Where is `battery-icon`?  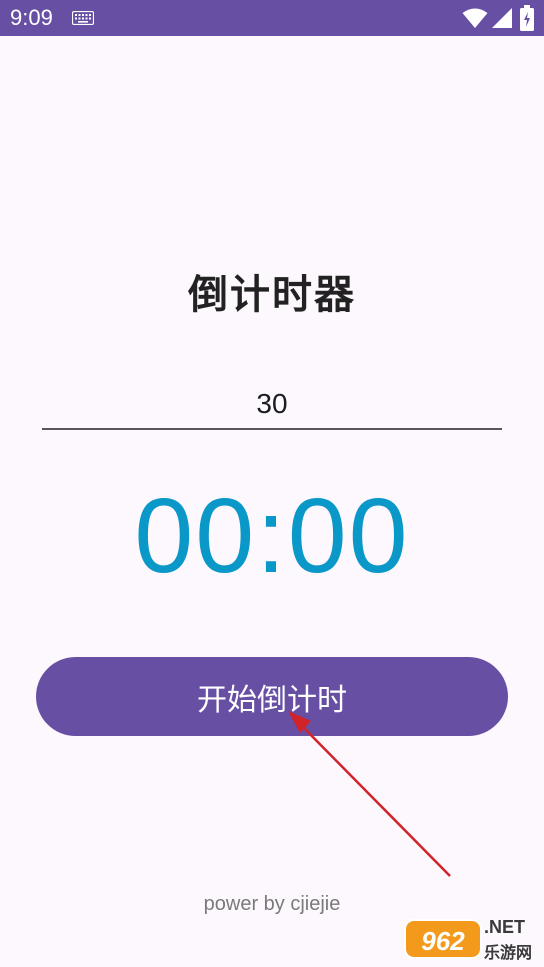
battery-icon is located at coordinates (527, 18).